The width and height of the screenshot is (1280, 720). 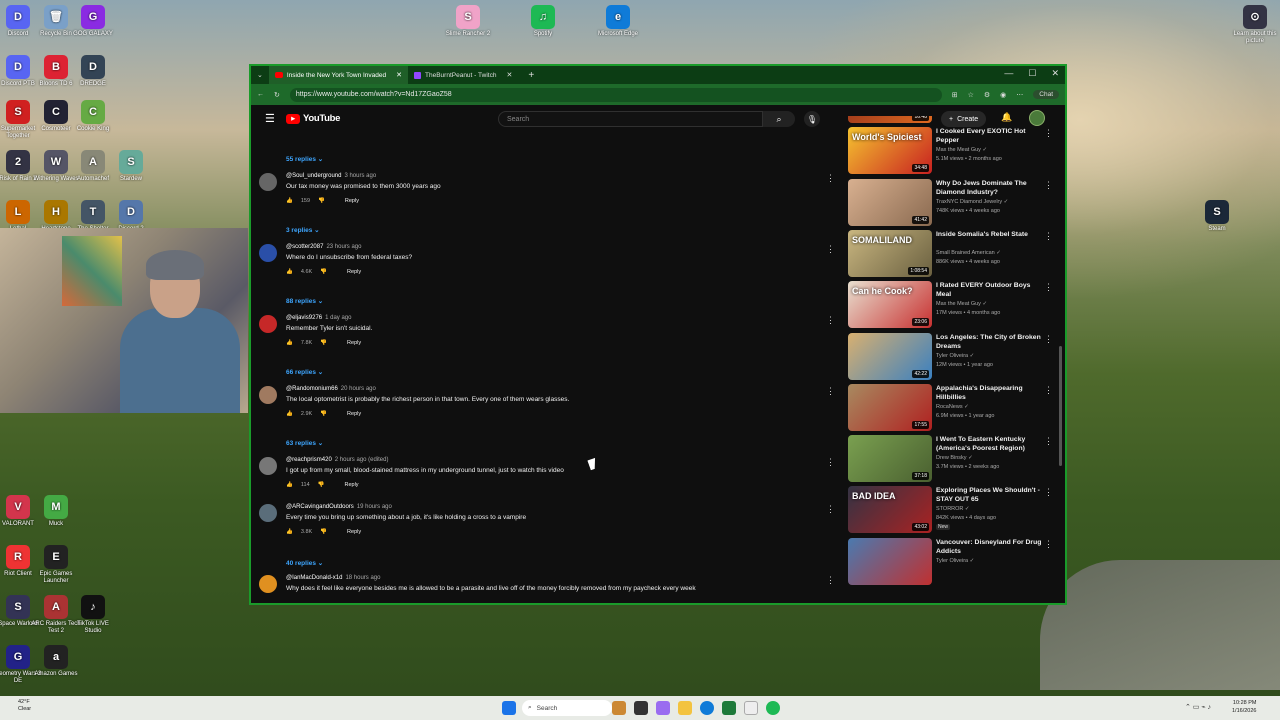 I want to click on read-aloud-icon: ⊞, so click(x=955, y=95).